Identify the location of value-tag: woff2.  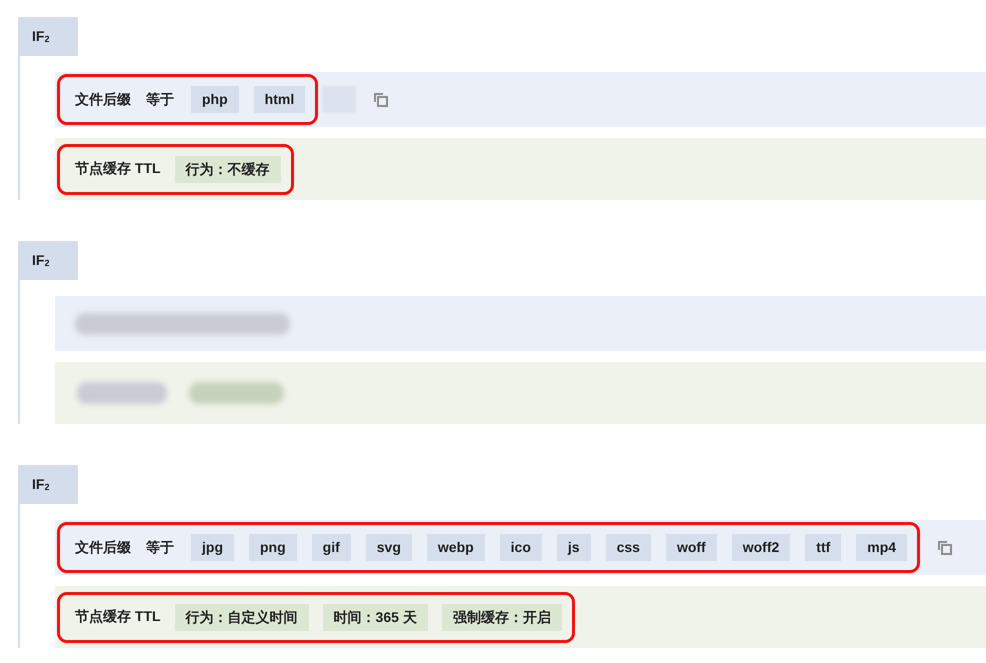
(761, 547).